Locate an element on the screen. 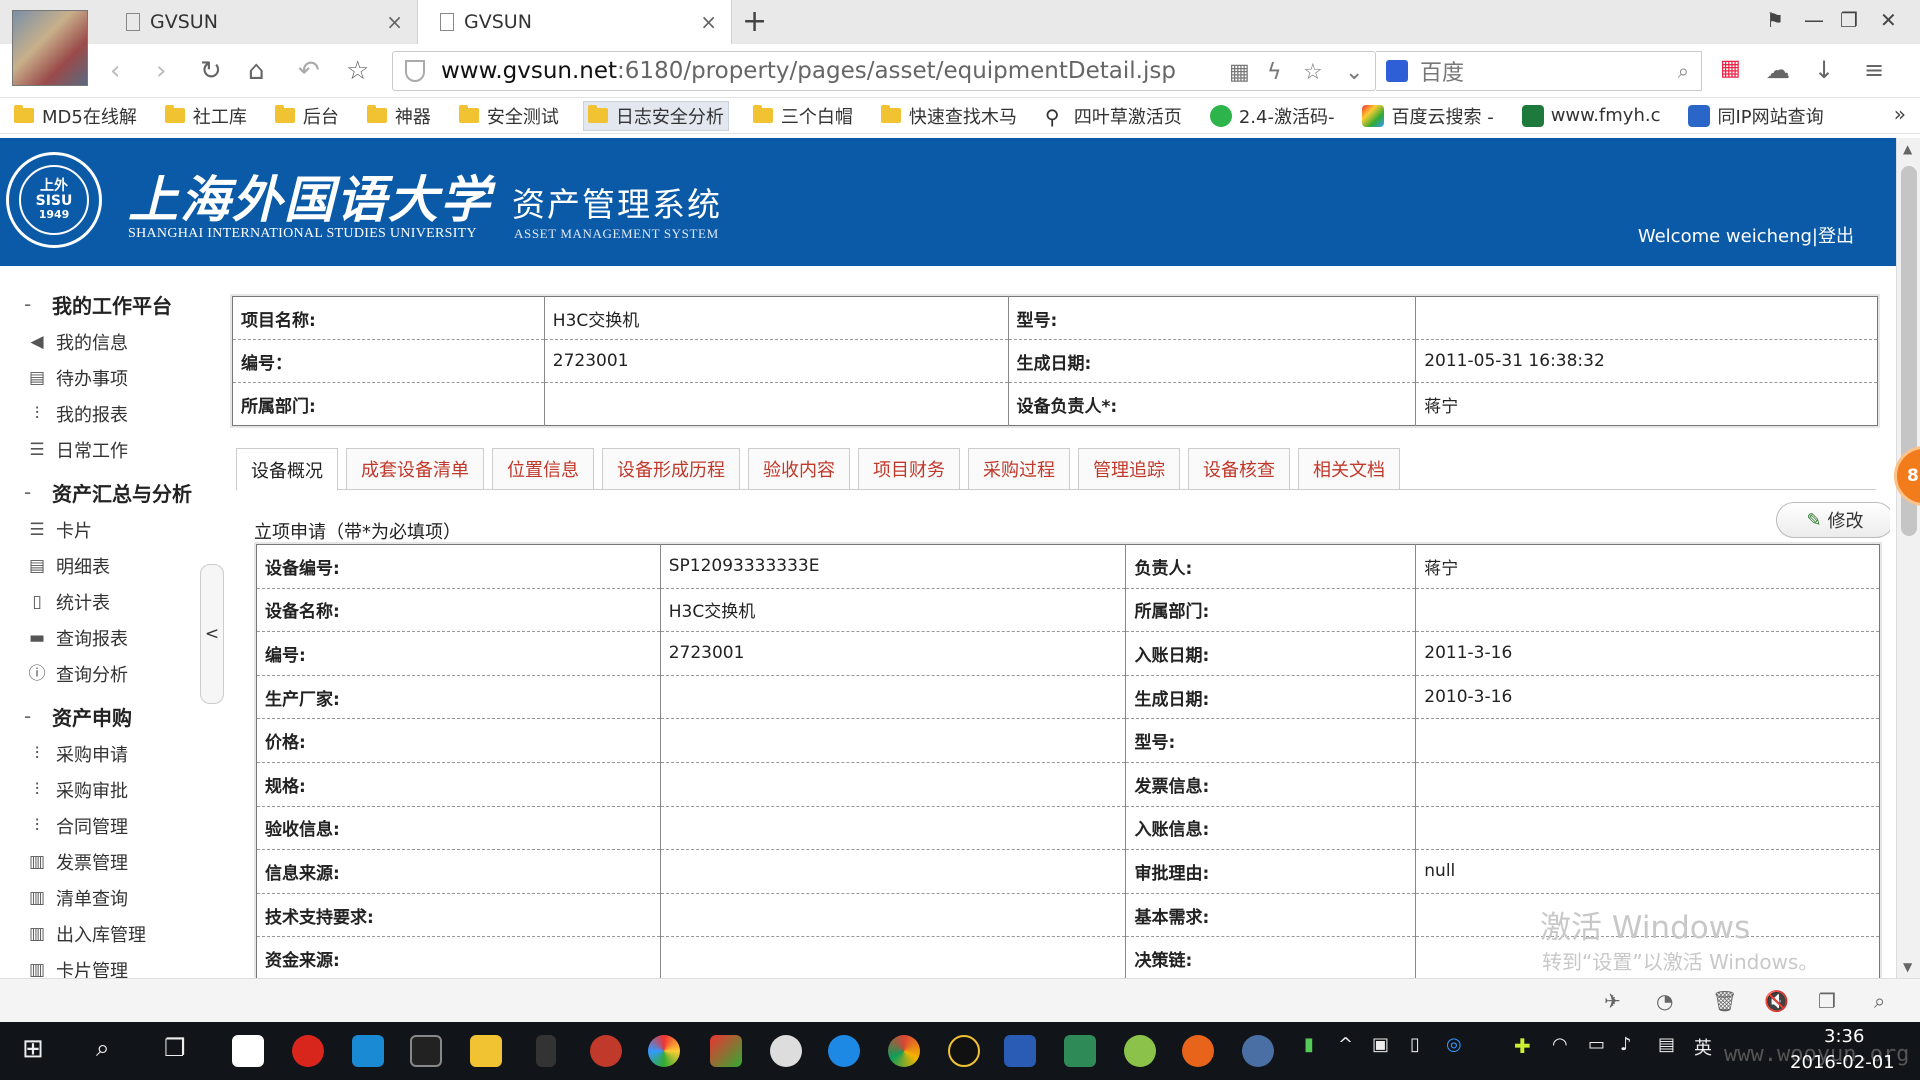 This screenshot has height=1080, width=1920. menu-icon: ≡ is located at coordinates (1874, 70).